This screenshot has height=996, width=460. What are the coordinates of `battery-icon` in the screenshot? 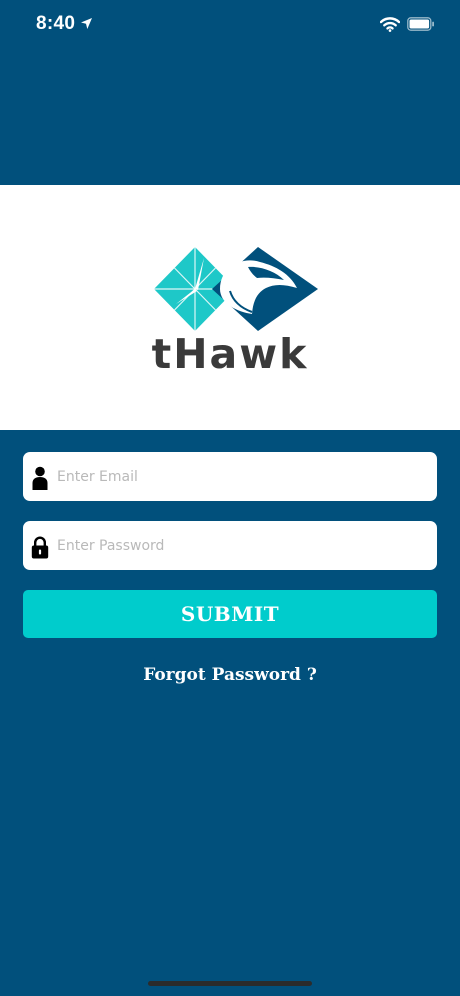 It's located at (420, 24).